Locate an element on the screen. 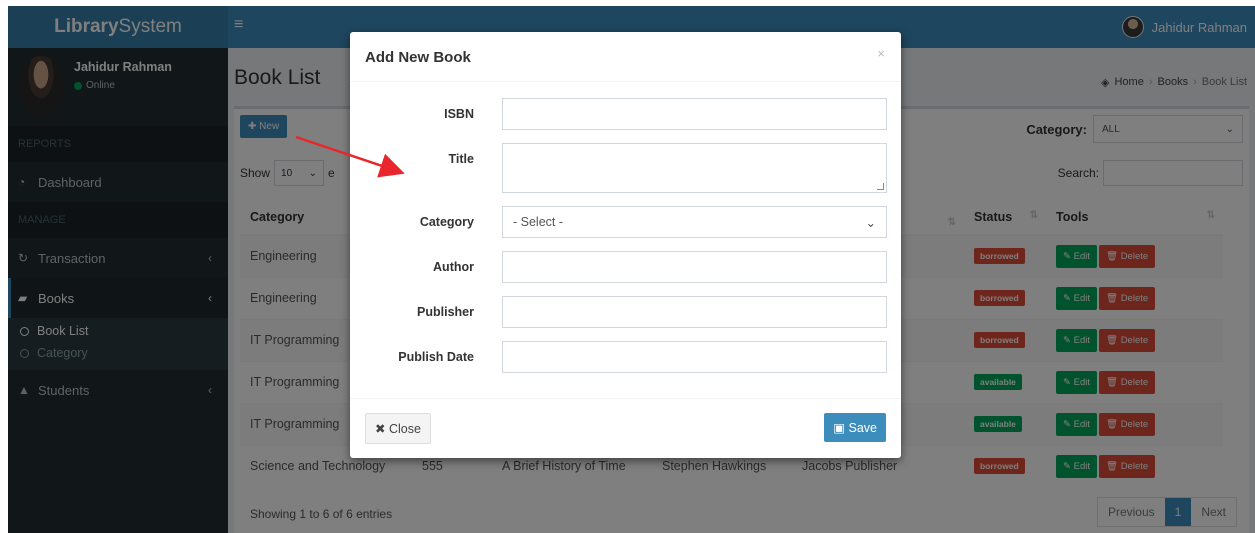  modal-header: Add New Book × is located at coordinates (625, 57).